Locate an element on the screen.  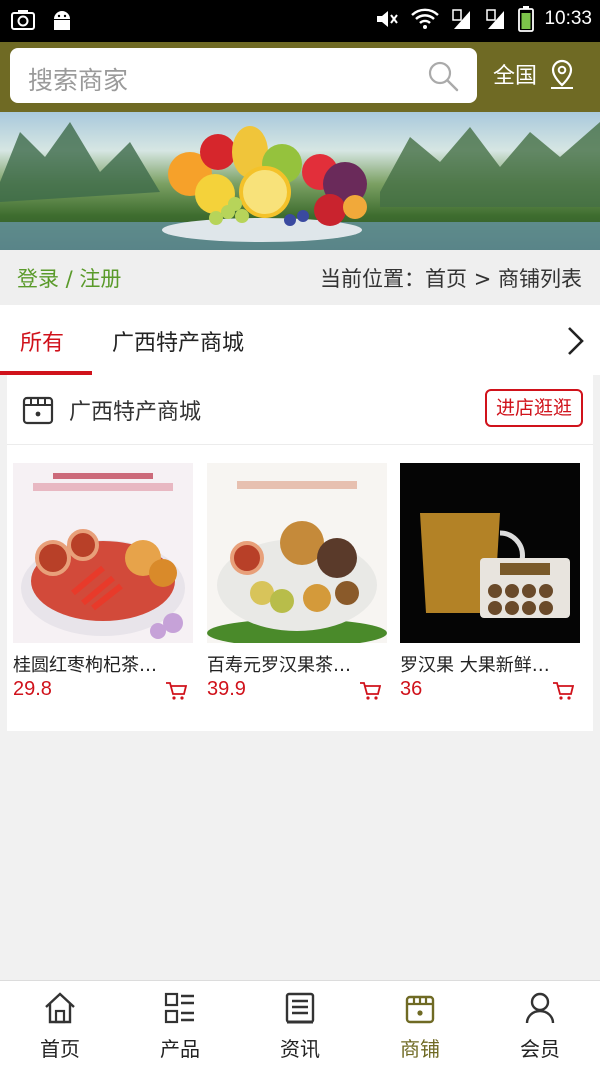
nav-member: 会员 is located at coordinates (540, 1024).